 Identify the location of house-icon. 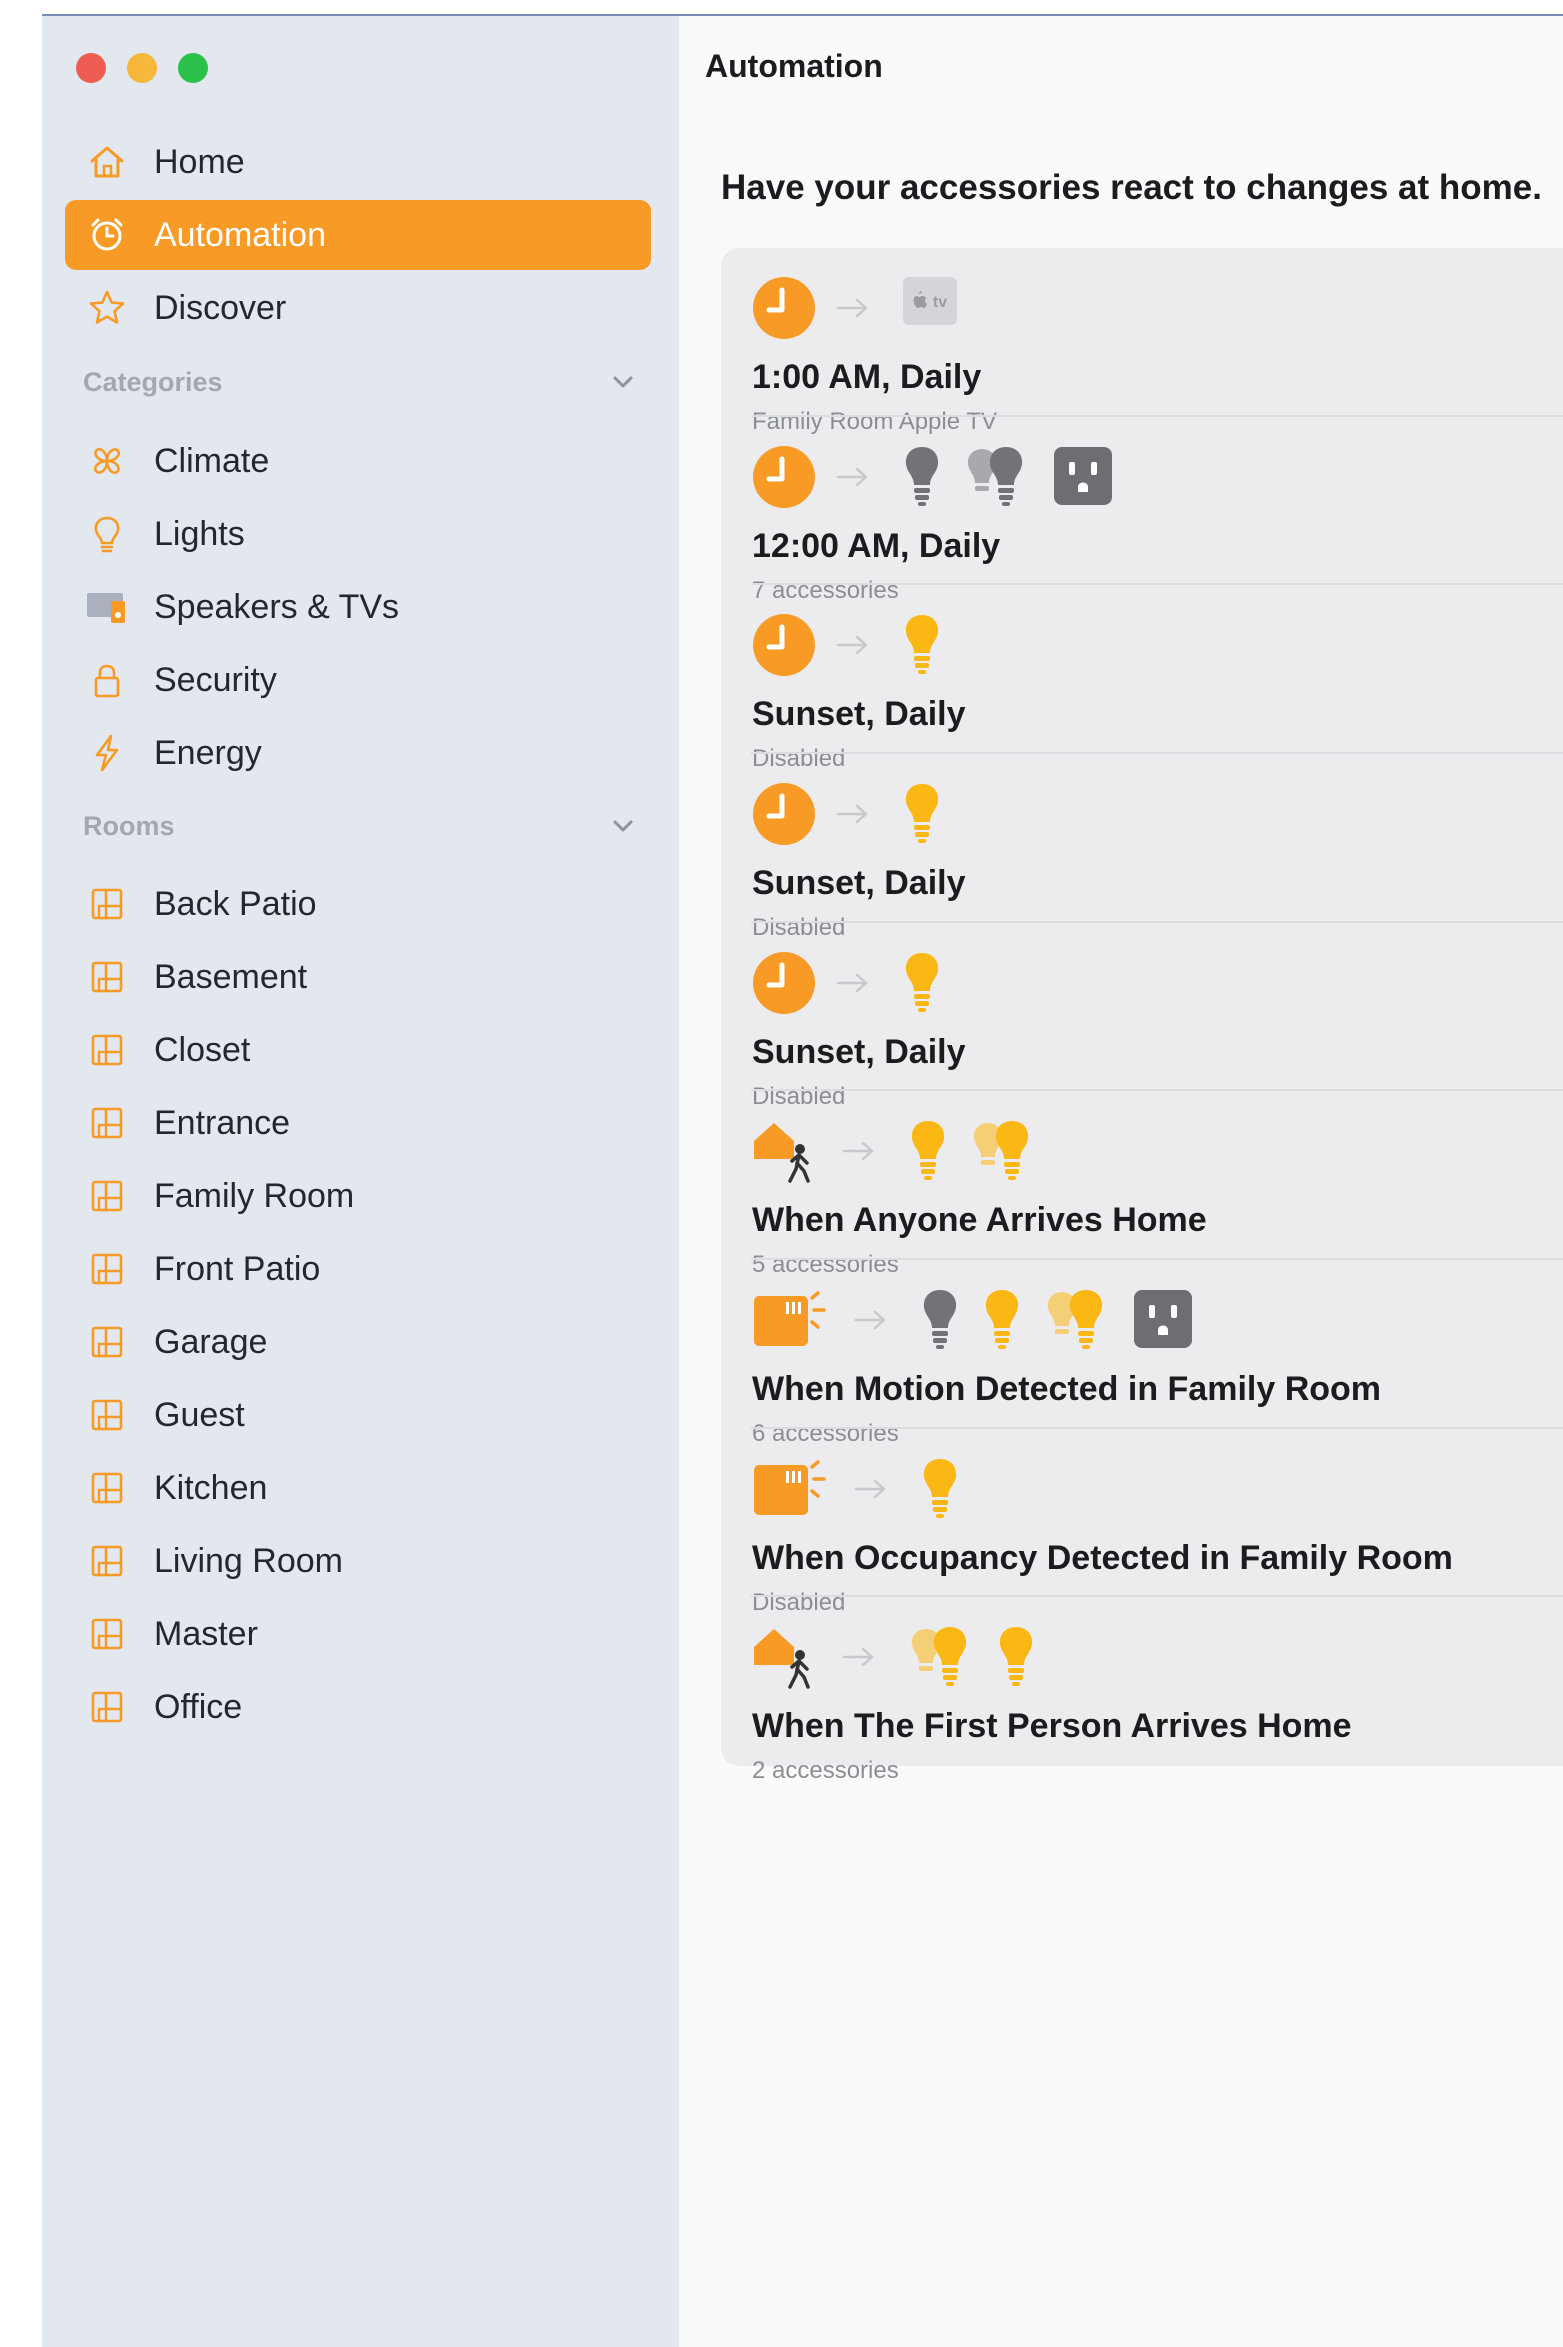
(107, 162).